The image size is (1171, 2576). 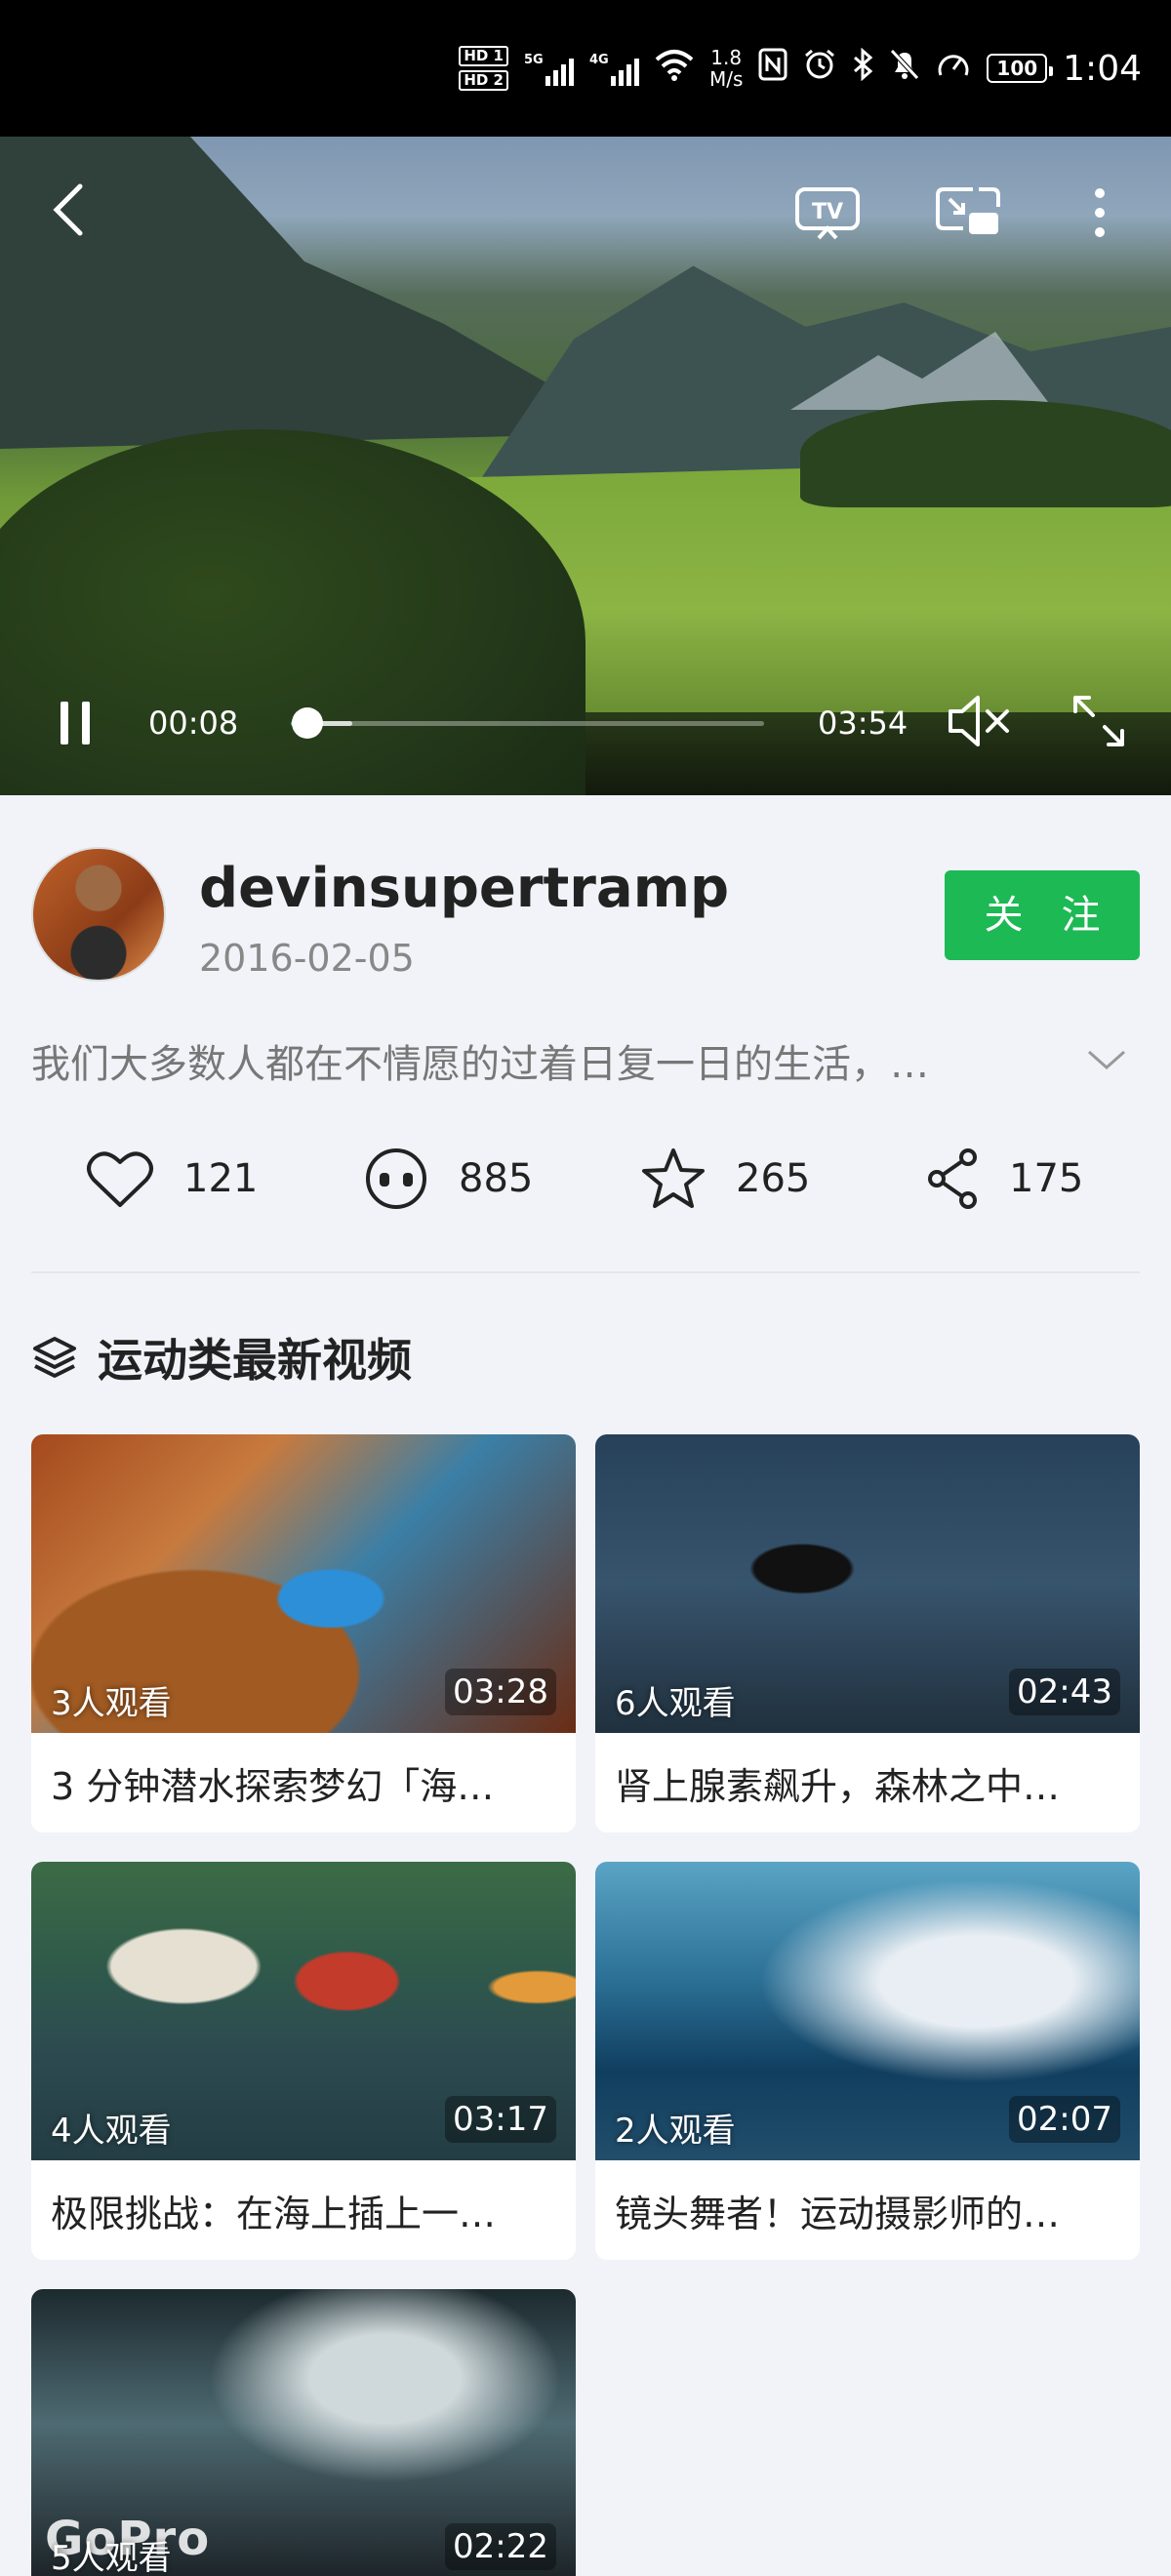 I want to click on viewer-count: 5人观看, so click(x=111, y=2557).